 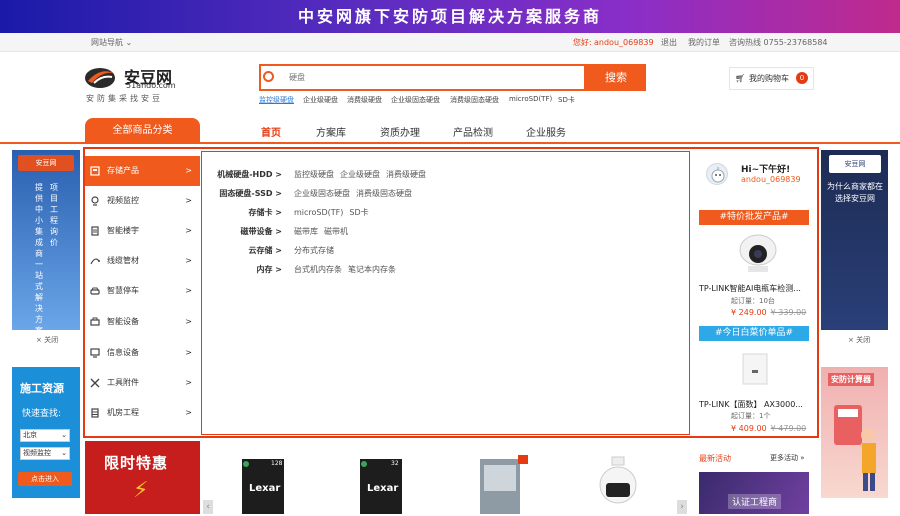 What do you see at coordinates (142, 353) in the screenshot?
I see `category-item-info-device: 信息设备 >` at bounding box center [142, 353].